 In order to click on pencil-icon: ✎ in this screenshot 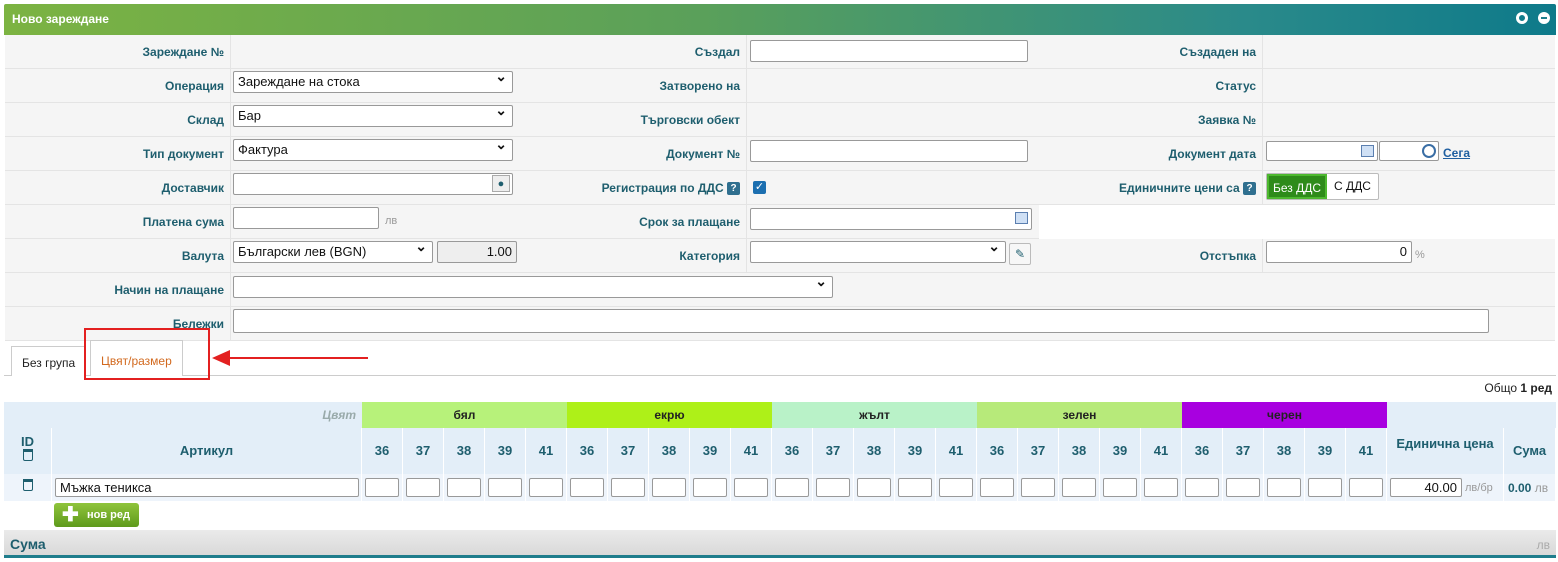, I will do `click(1020, 254)`.